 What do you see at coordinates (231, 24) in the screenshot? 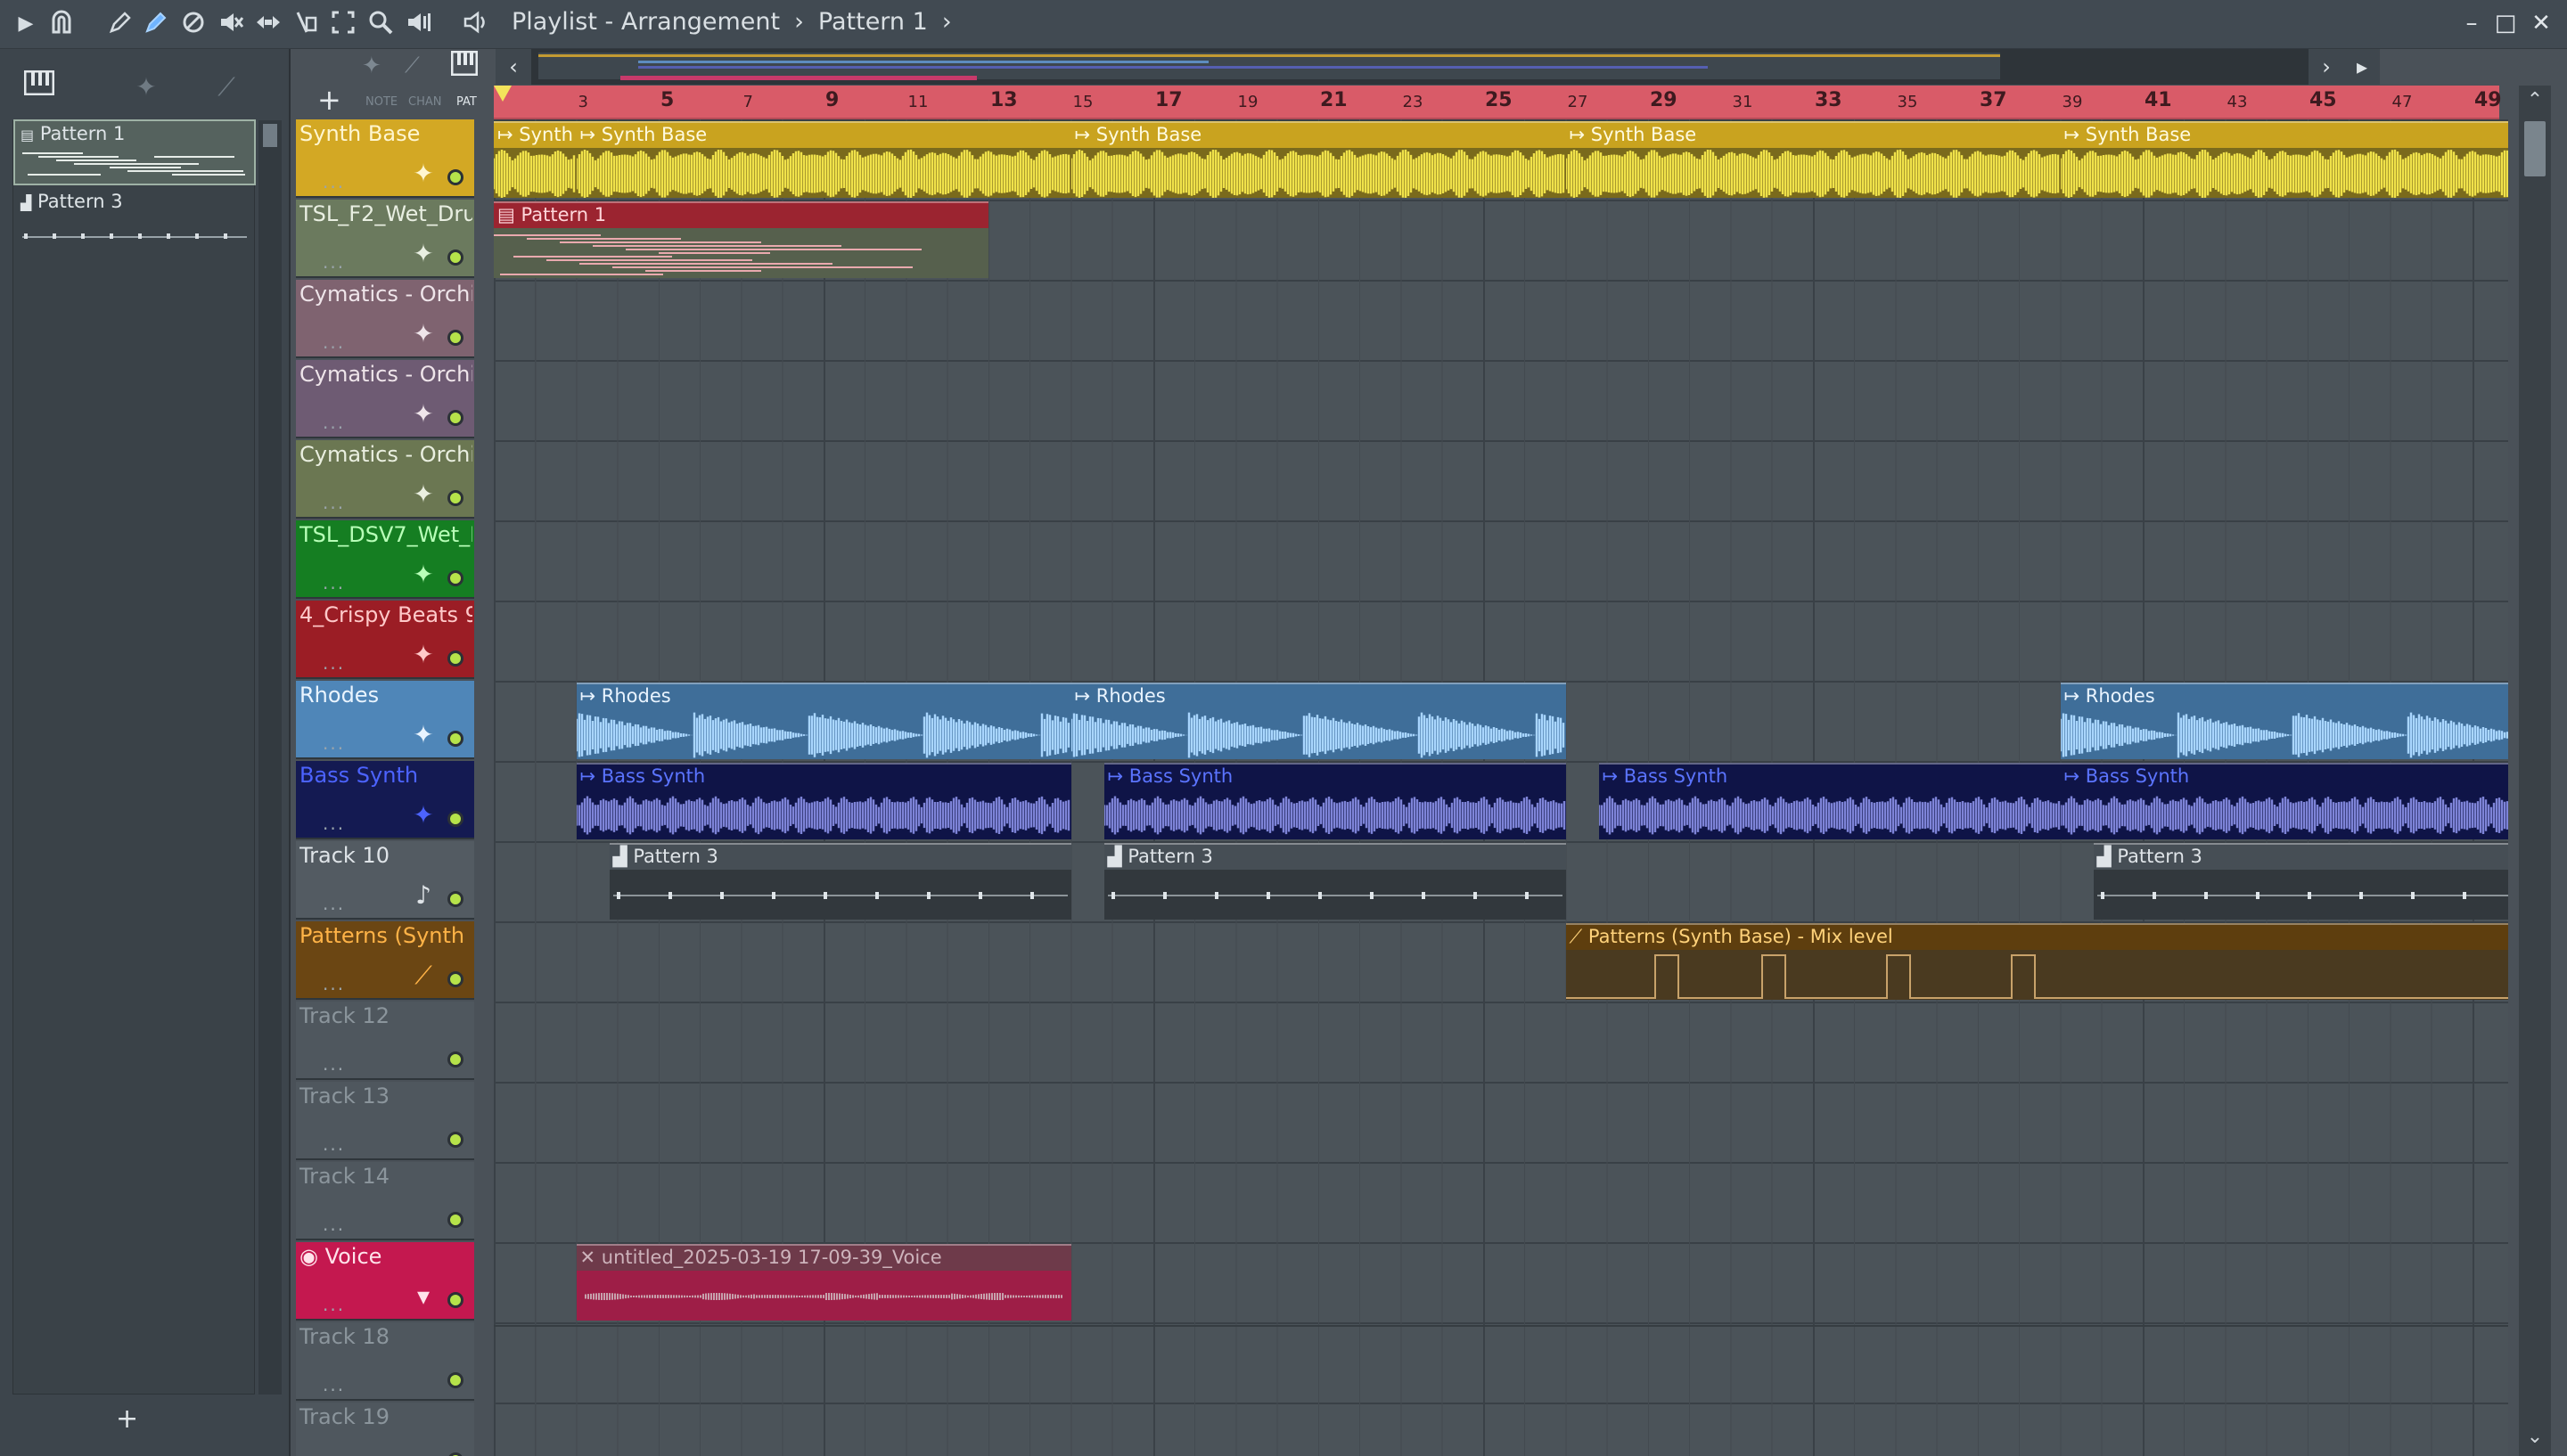
I see `mute-icon` at bounding box center [231, 24].